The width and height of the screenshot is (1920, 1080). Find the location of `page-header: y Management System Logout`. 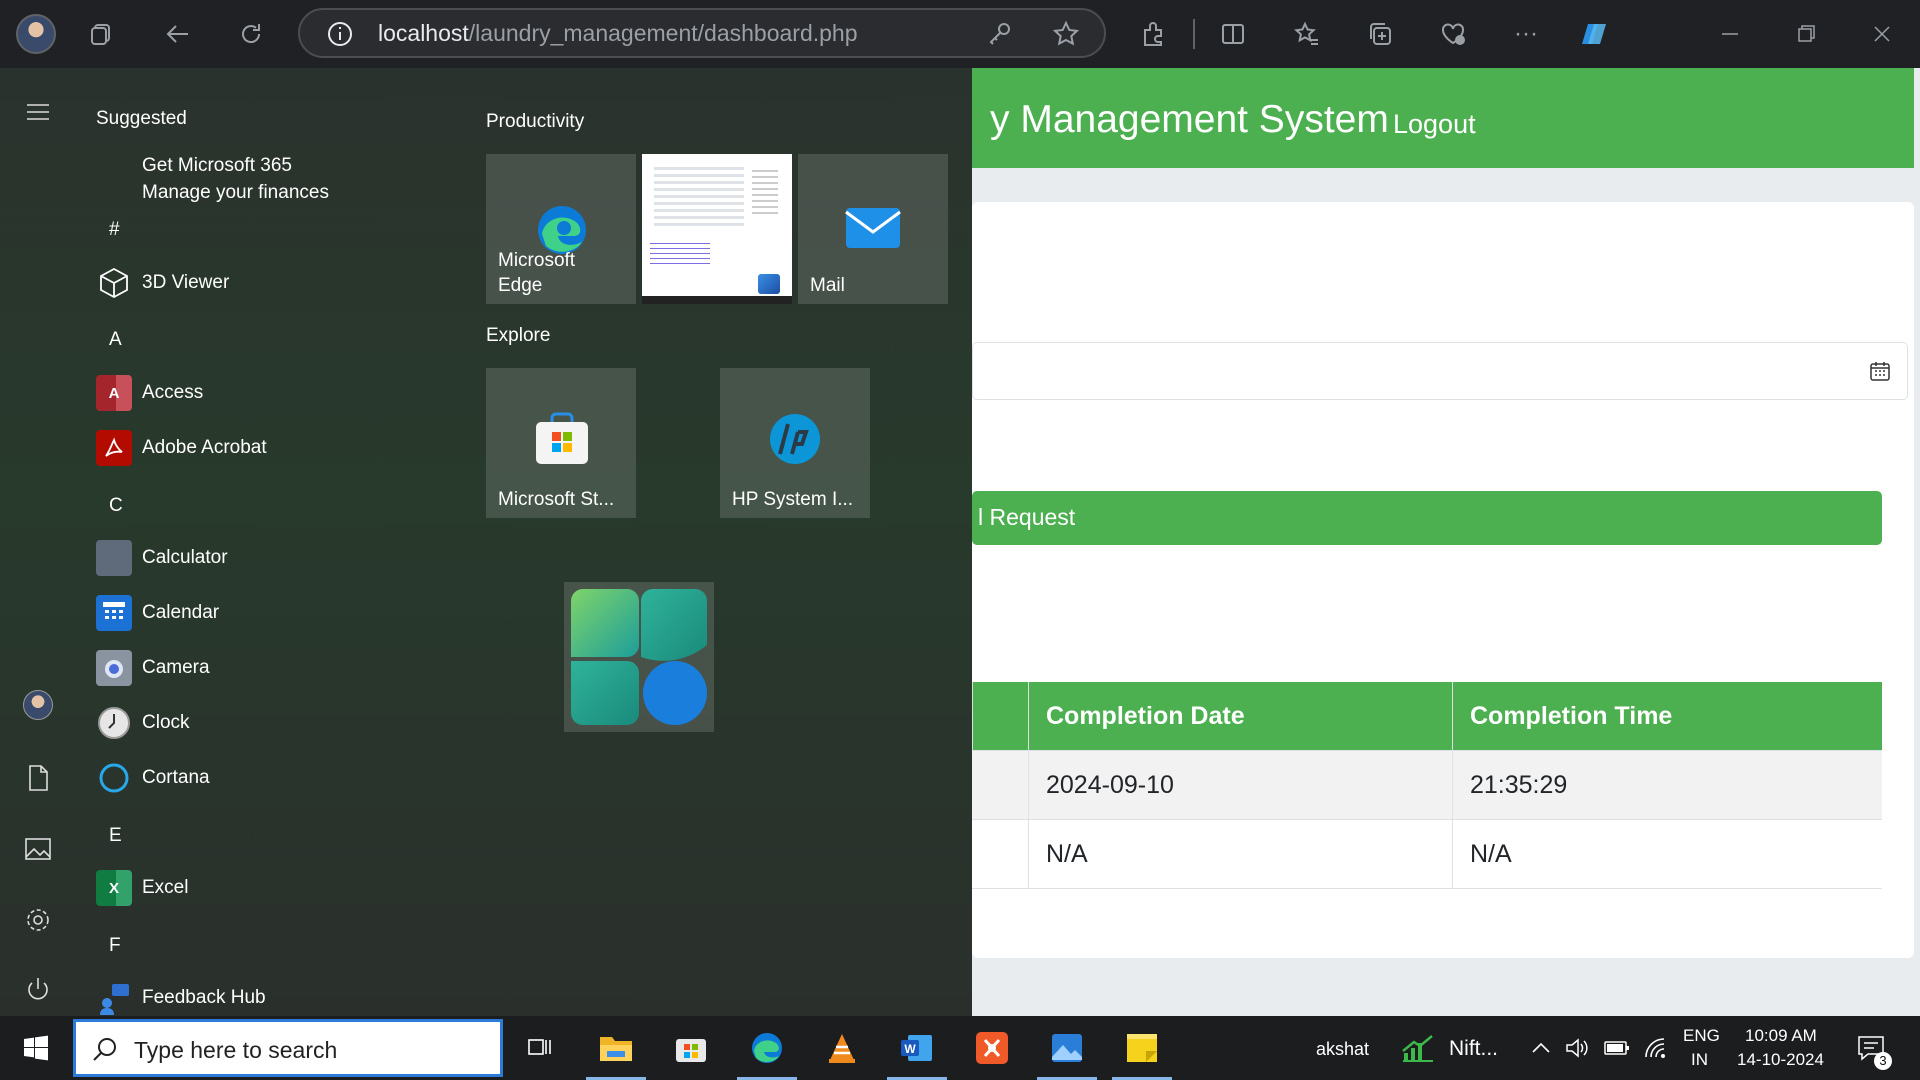

page-header: y Management System Logout is located at coordinates (1443, 118).